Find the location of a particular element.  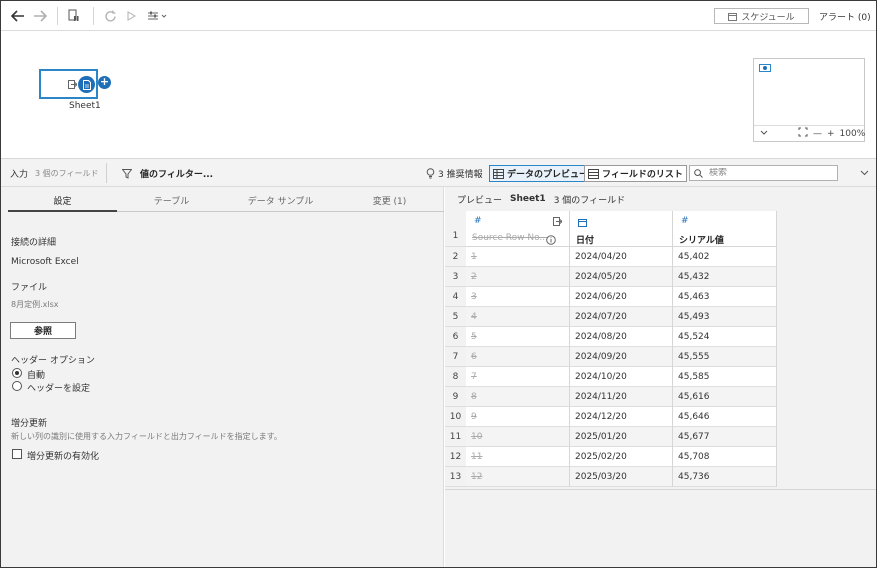

field-list-toggle: フィールドのリスト is located at coordinates (635, 173).